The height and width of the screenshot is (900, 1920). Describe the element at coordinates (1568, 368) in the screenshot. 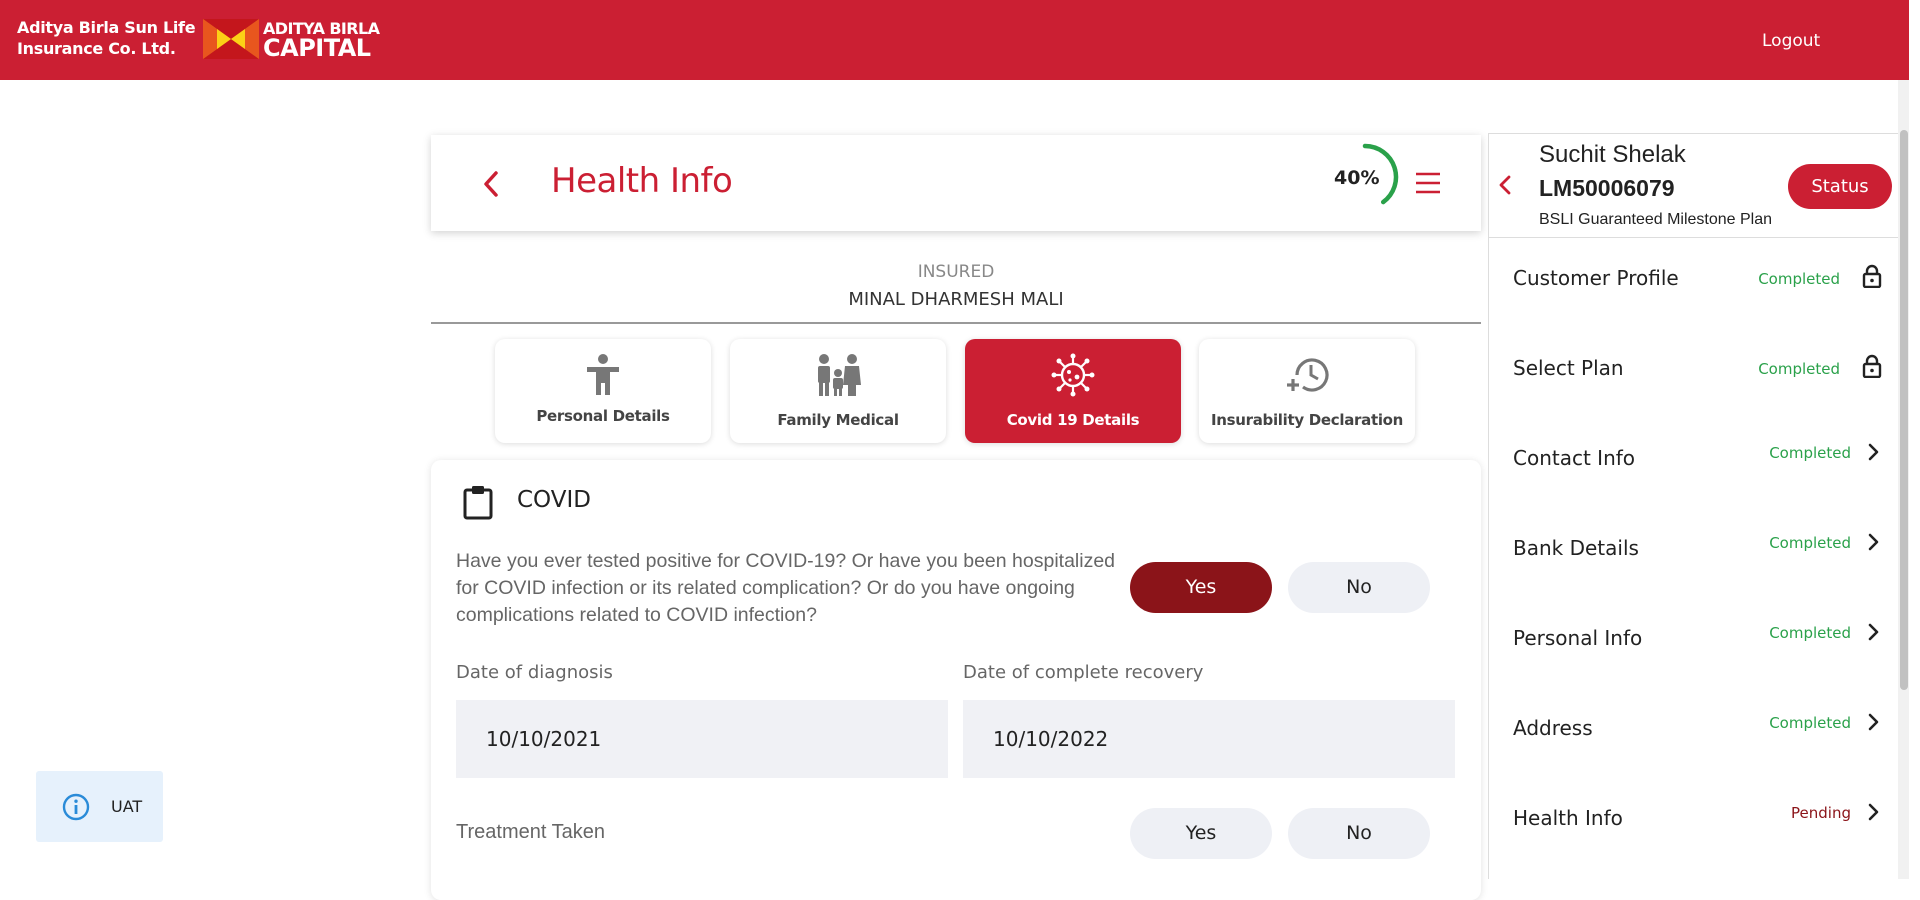

I see `step-label: Select Plan` at that location.